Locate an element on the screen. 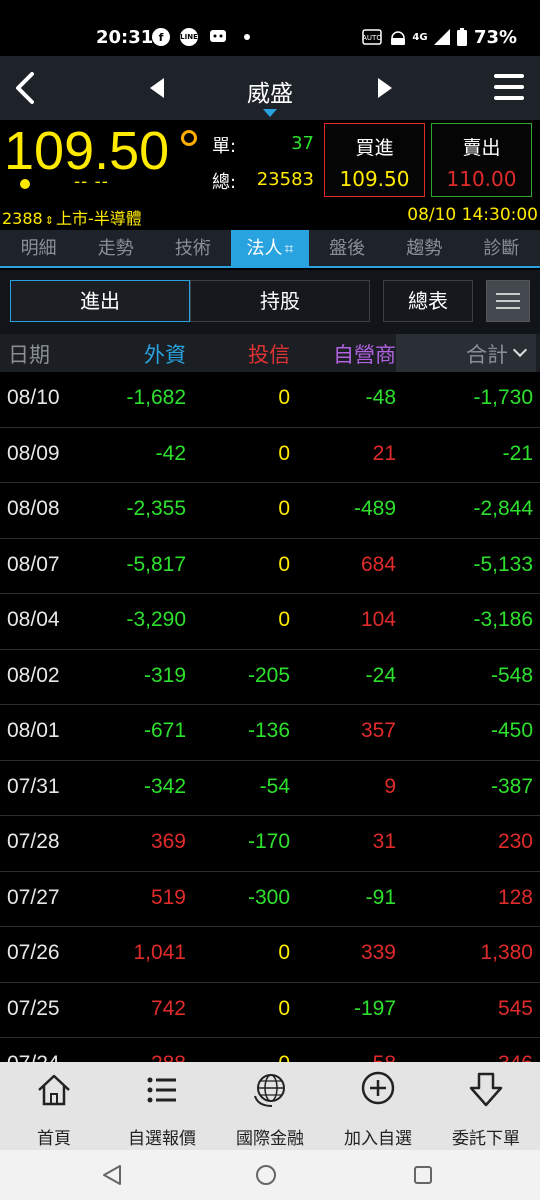 Image resolution: width=540 pixels, height=1200 pixels. nav-watchlist: 自選報價 is located at coordinates (162, 1106).